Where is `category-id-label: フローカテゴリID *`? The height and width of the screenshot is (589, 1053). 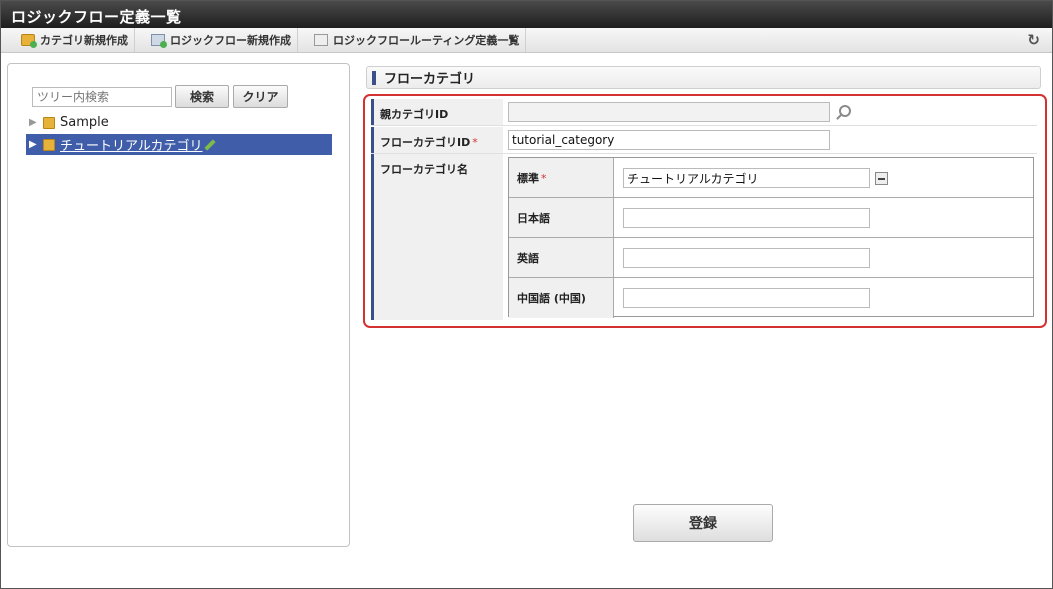
category-id-label: フローカテゴリID * is located at coordinates (437, 140).